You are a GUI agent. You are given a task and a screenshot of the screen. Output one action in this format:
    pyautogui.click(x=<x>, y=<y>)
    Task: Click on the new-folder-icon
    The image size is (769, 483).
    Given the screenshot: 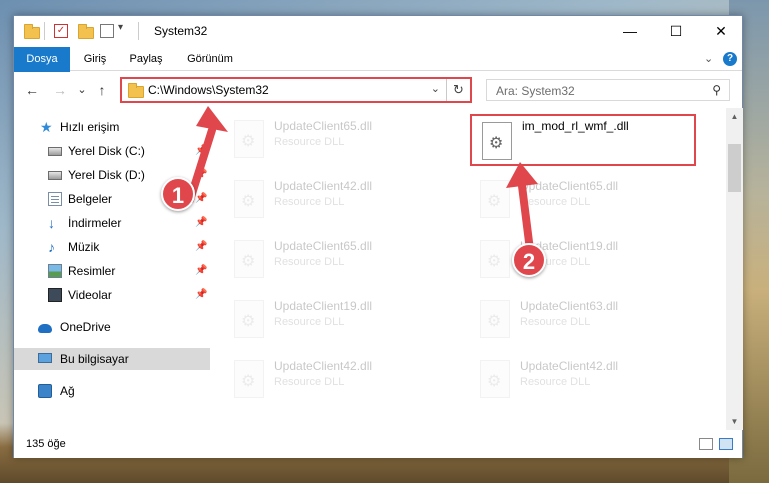 What is the action you would take?
    pyautogui.click(x=86, y=31)
    